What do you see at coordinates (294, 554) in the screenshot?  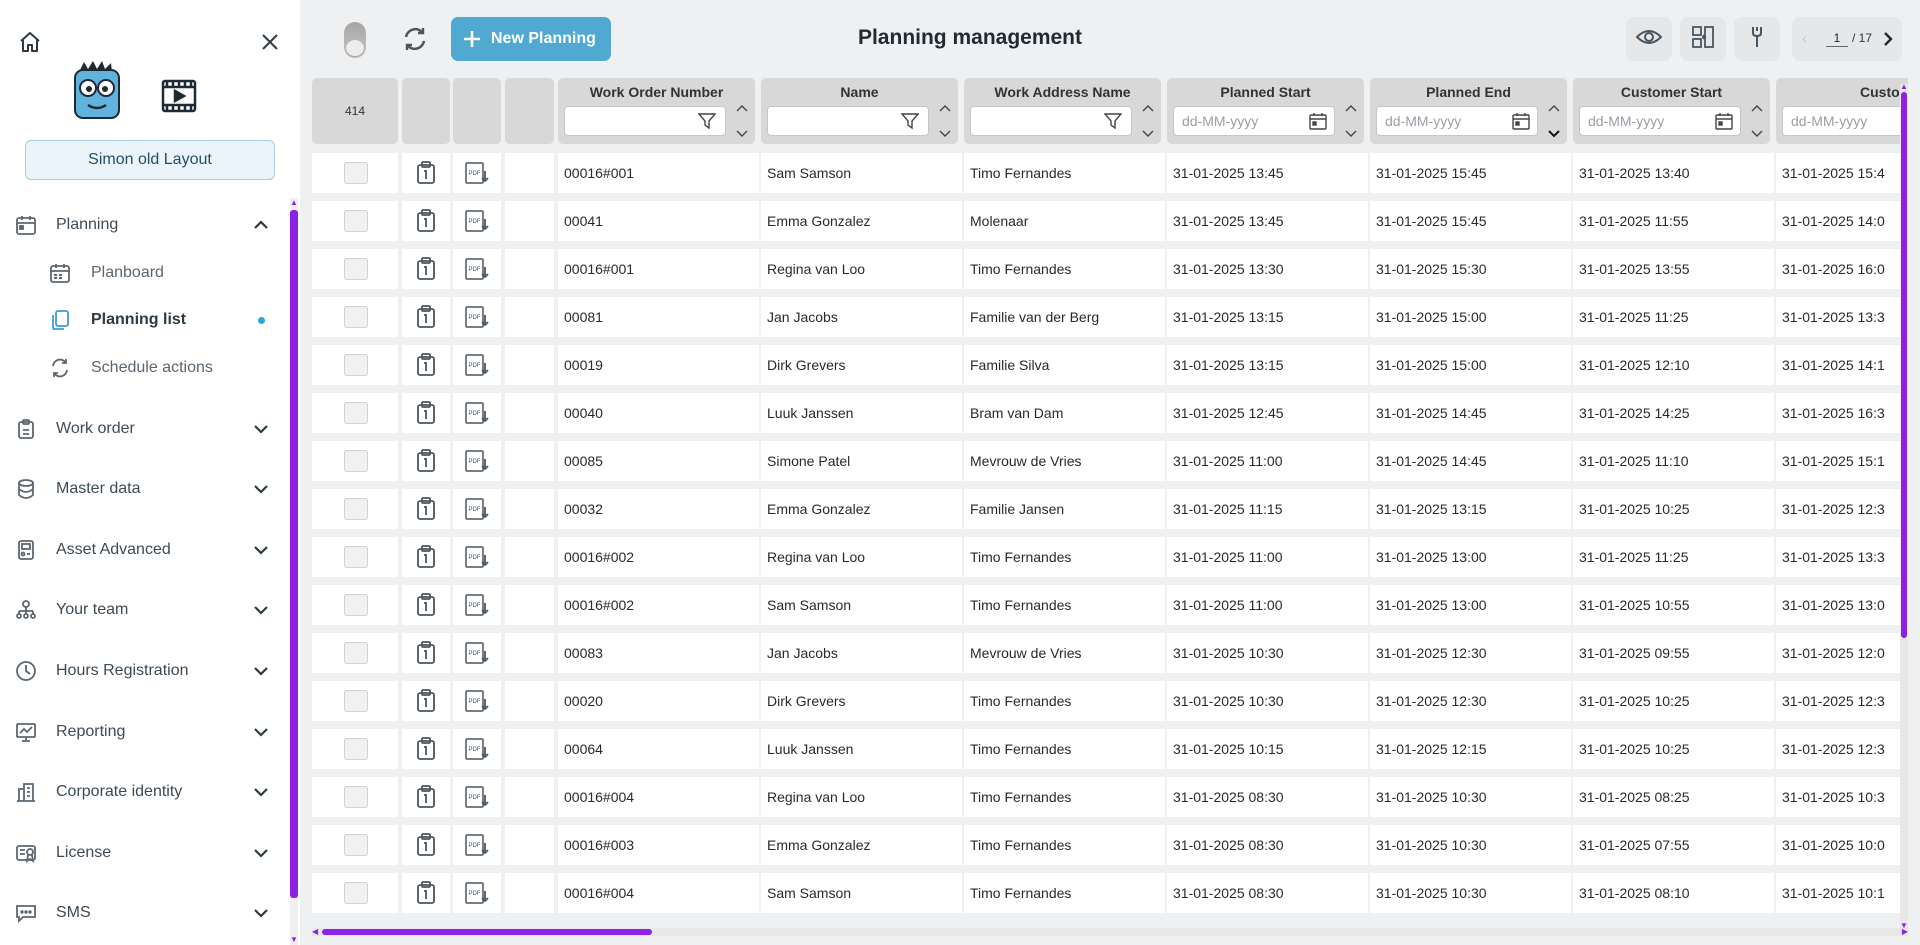 I see `sidebar-scrollbar-thumb` at bounding box center [294, 554].